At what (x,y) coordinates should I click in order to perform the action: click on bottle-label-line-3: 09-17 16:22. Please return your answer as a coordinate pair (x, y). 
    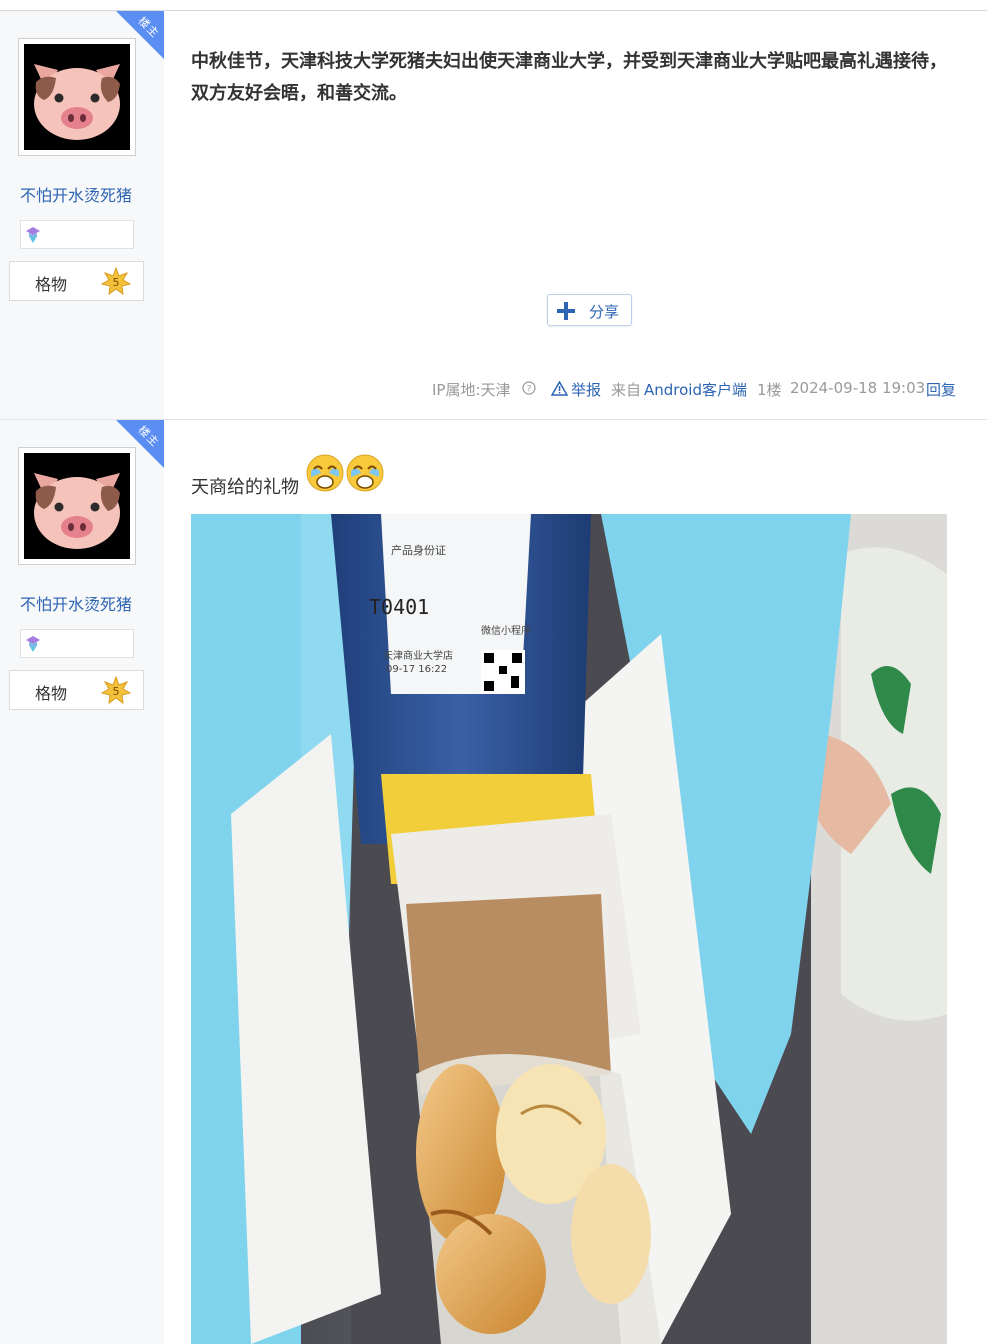
    Looking at the image, I should click on (416, 669).